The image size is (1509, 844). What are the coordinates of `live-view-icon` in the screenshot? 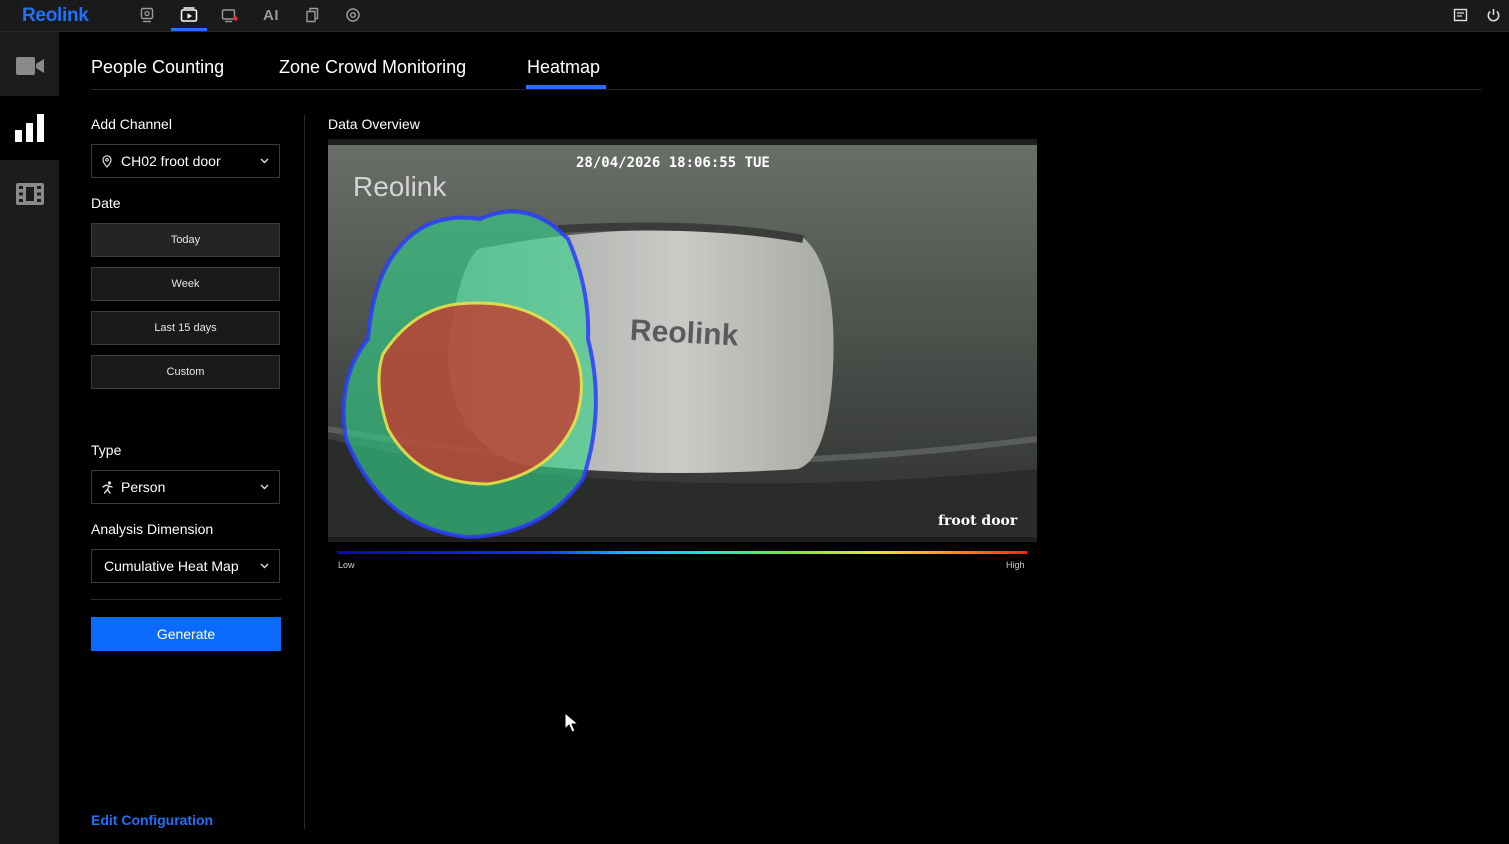 It's located at (147, 15).